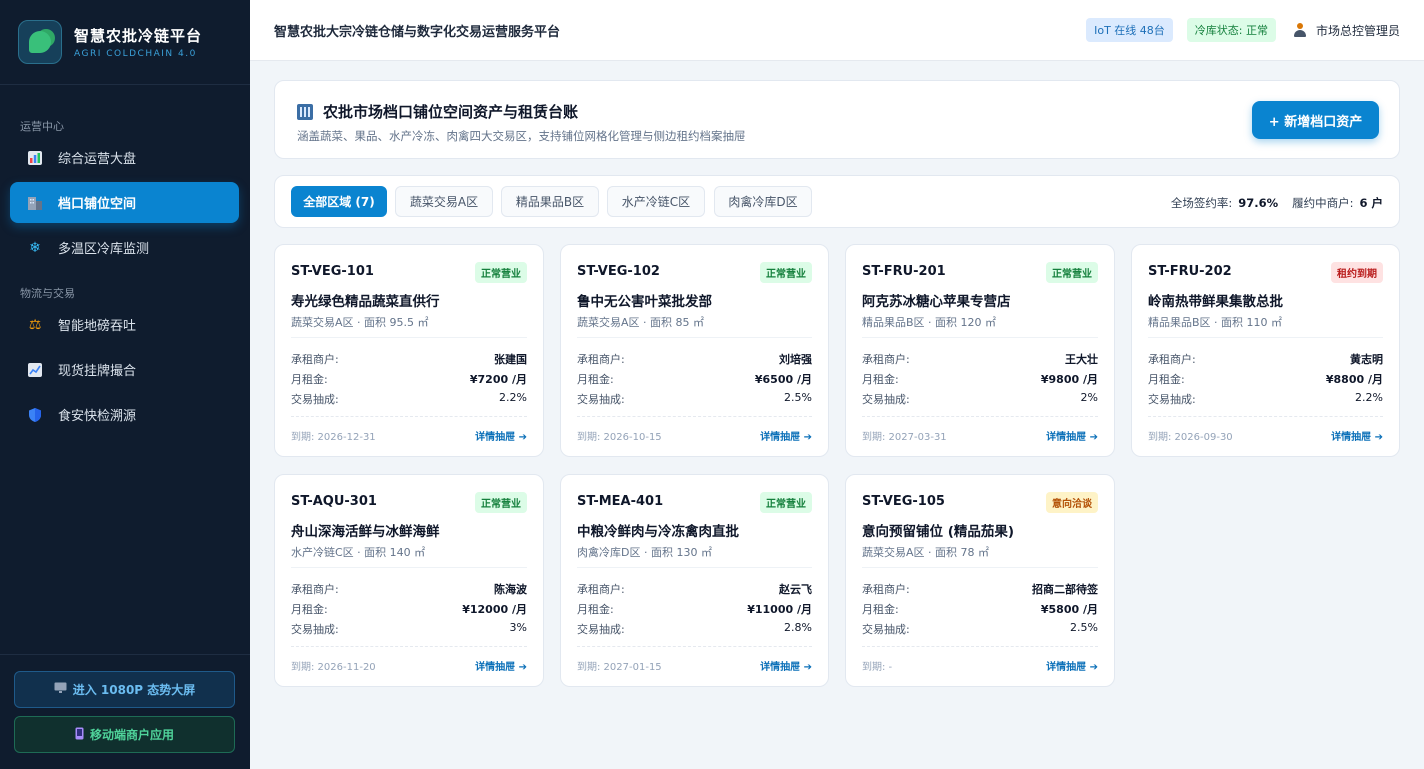 The image size is (1424, 769). Describe the element at coordinates (521, 136) in the screenshot. I see `page-subtitle: 涵盖蔬菜、果品、水产冷冻、肉禽四大交易区，支持铺位网格化管理与侧边租约档案抽屉` at that location.